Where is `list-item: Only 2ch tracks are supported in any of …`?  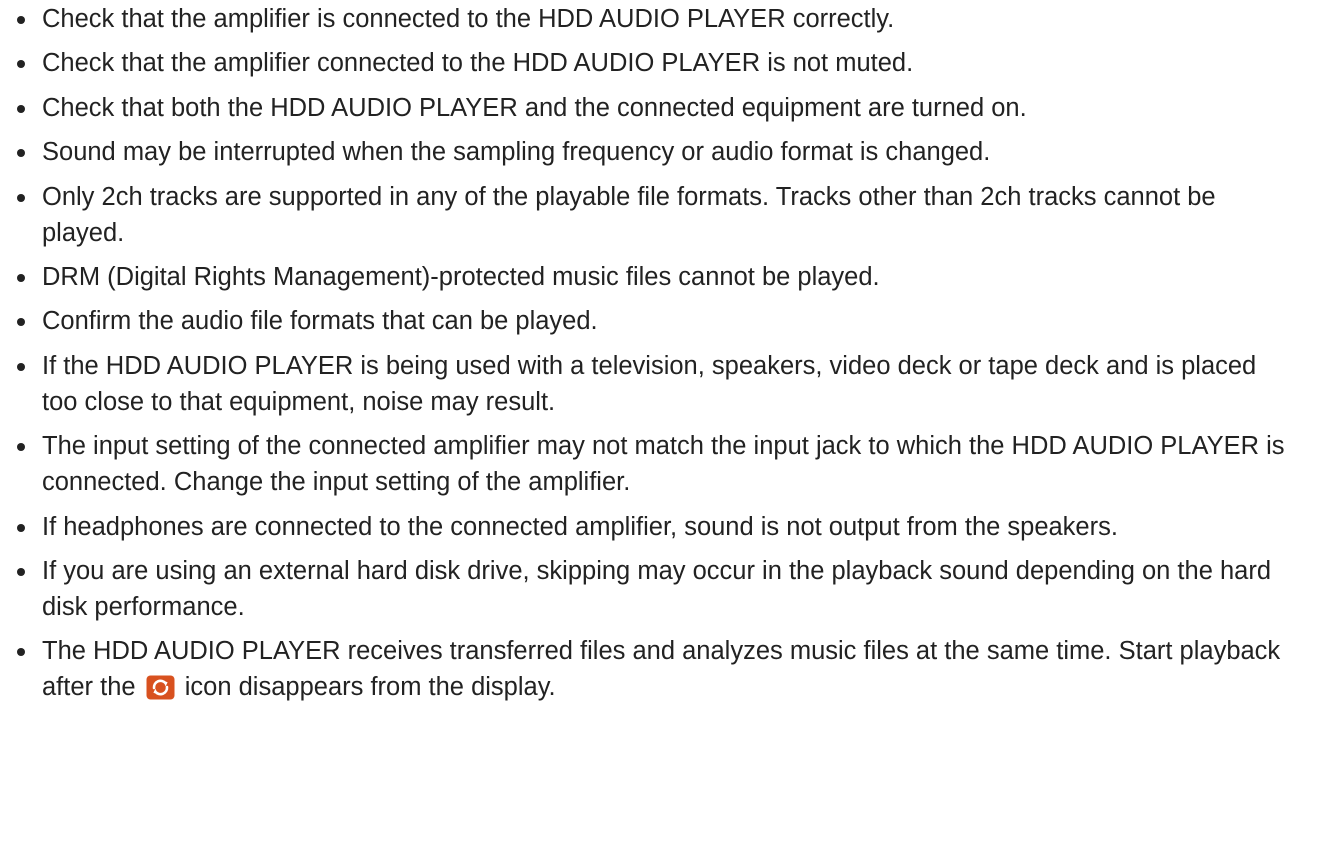 list-item: Only 2ch tracks are supported in any of … is located at coordinates (663, 215).